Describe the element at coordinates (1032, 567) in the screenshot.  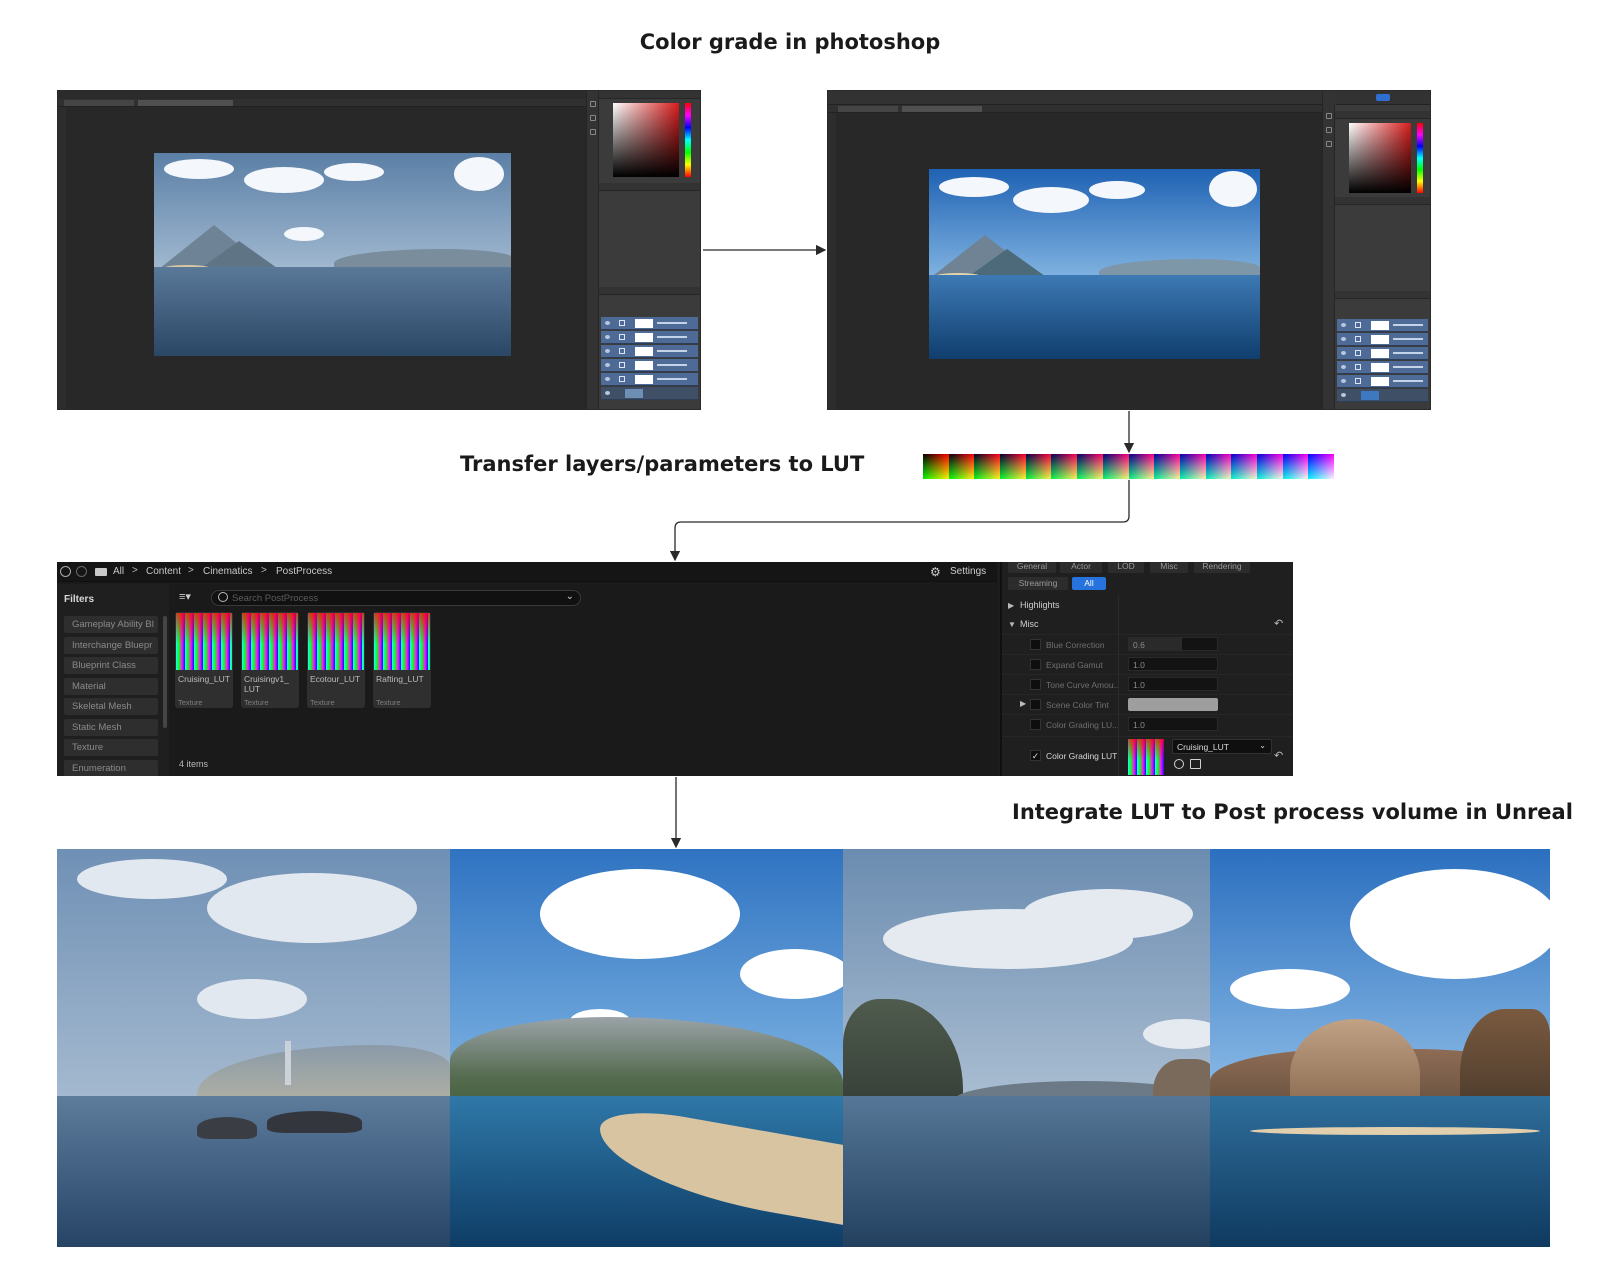
I see `category-tab: General` at that location.